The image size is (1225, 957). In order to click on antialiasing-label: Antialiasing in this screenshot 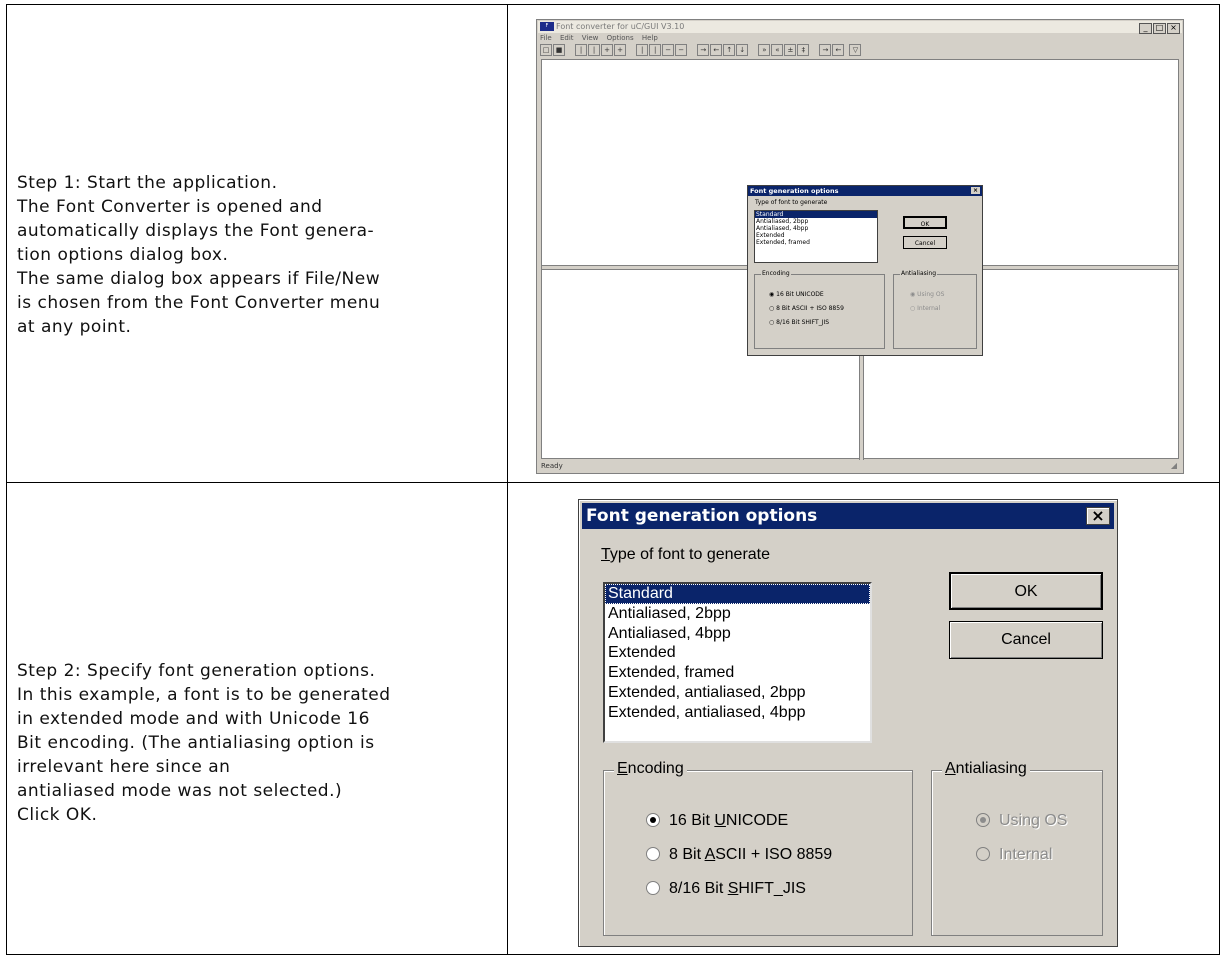, I will do `click(986, 769)`.